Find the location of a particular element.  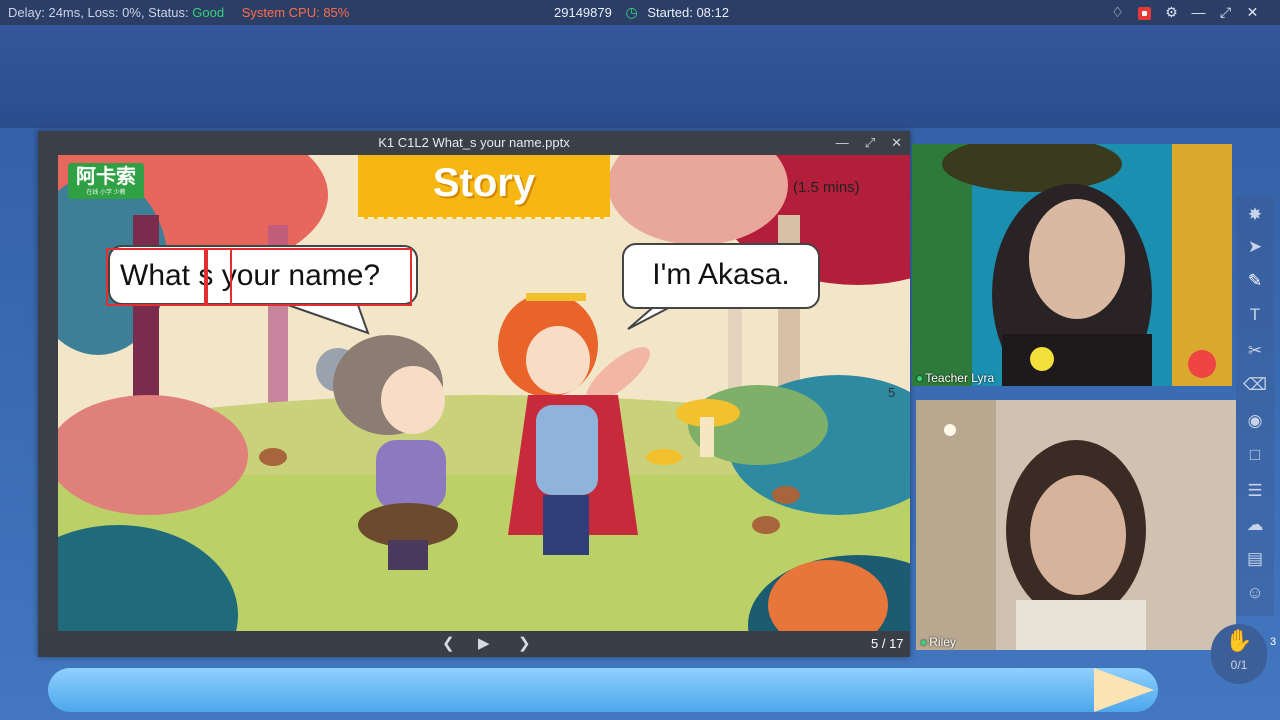

cpu-usage: System CPU: 85% is located at coordinates (295, 12).